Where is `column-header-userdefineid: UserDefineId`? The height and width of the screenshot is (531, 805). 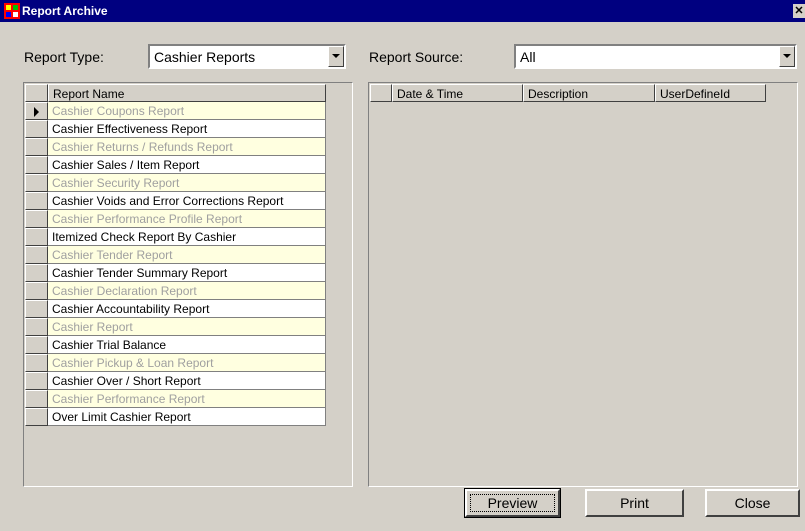
column-header-userdefineid: UserDefineId is located at coordinates (710, 93).